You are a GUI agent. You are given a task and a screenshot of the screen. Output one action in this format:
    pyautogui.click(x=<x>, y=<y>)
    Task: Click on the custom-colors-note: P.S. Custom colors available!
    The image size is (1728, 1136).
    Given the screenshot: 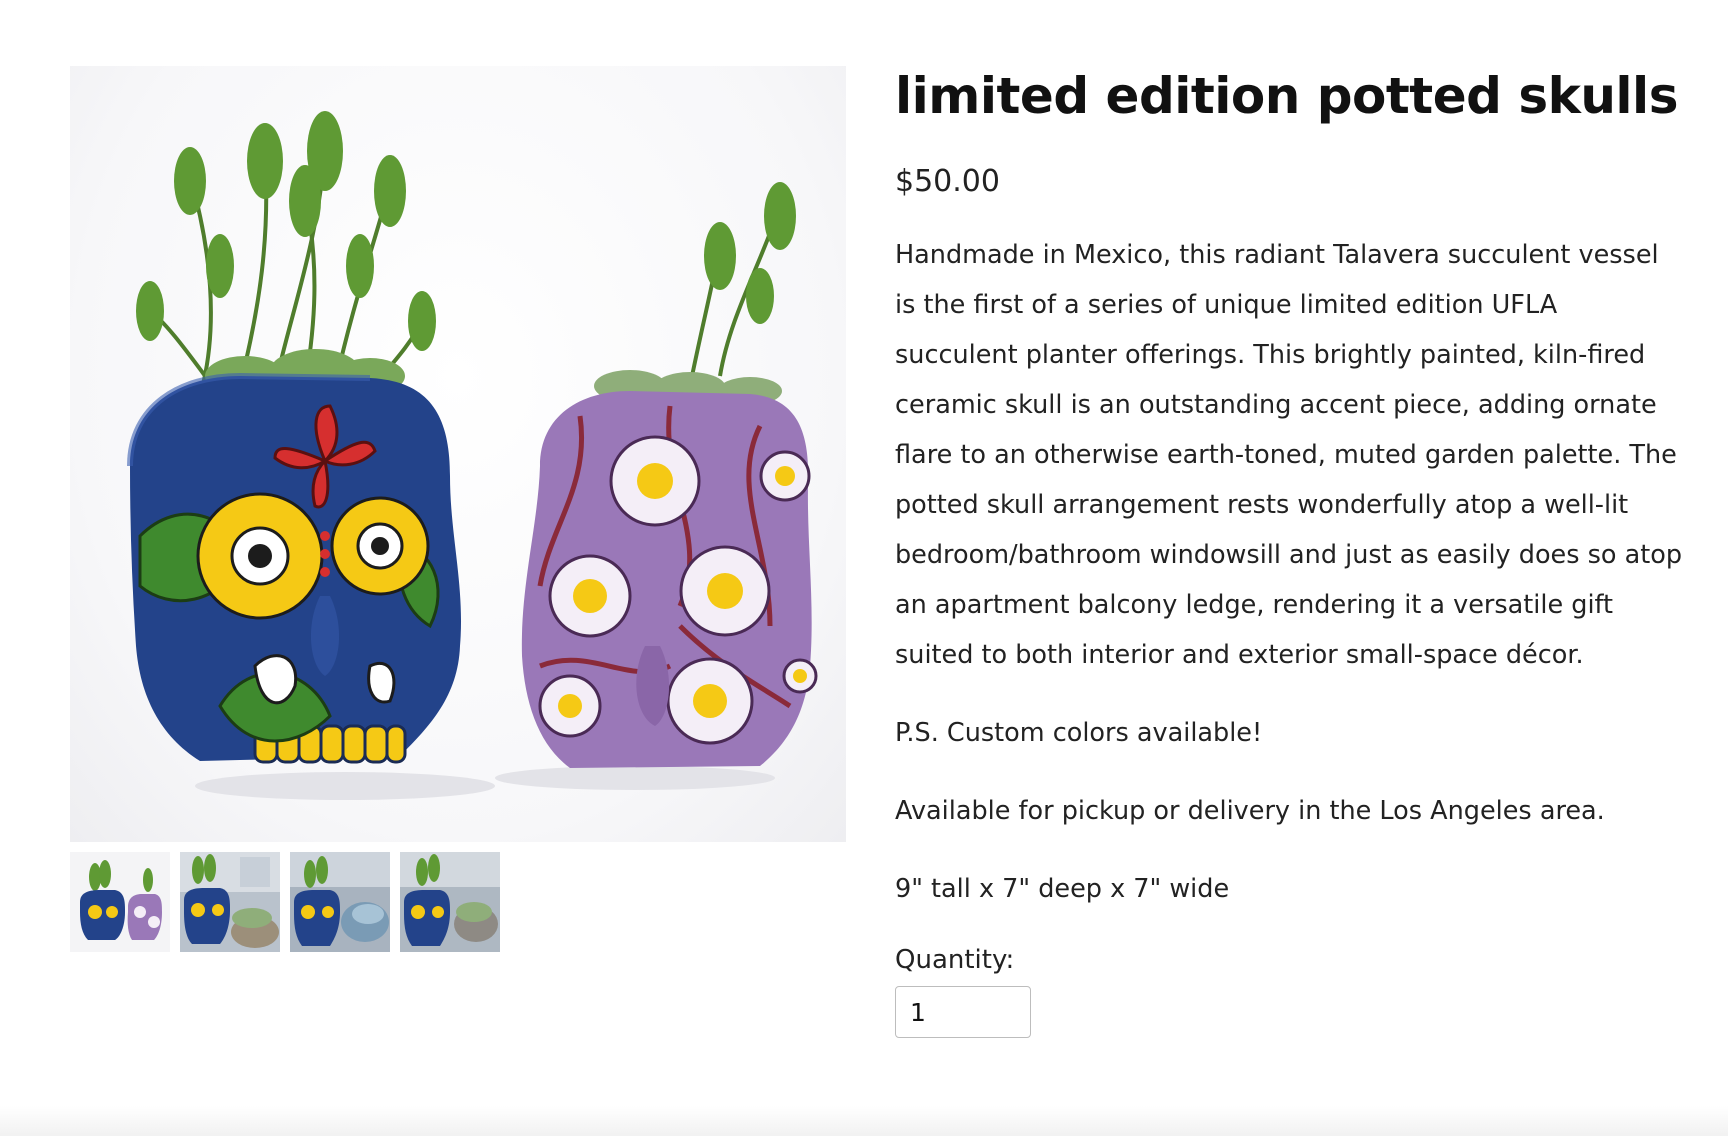 What is the action you would take?
    pyautogui.click(x=1079, y=733)
    